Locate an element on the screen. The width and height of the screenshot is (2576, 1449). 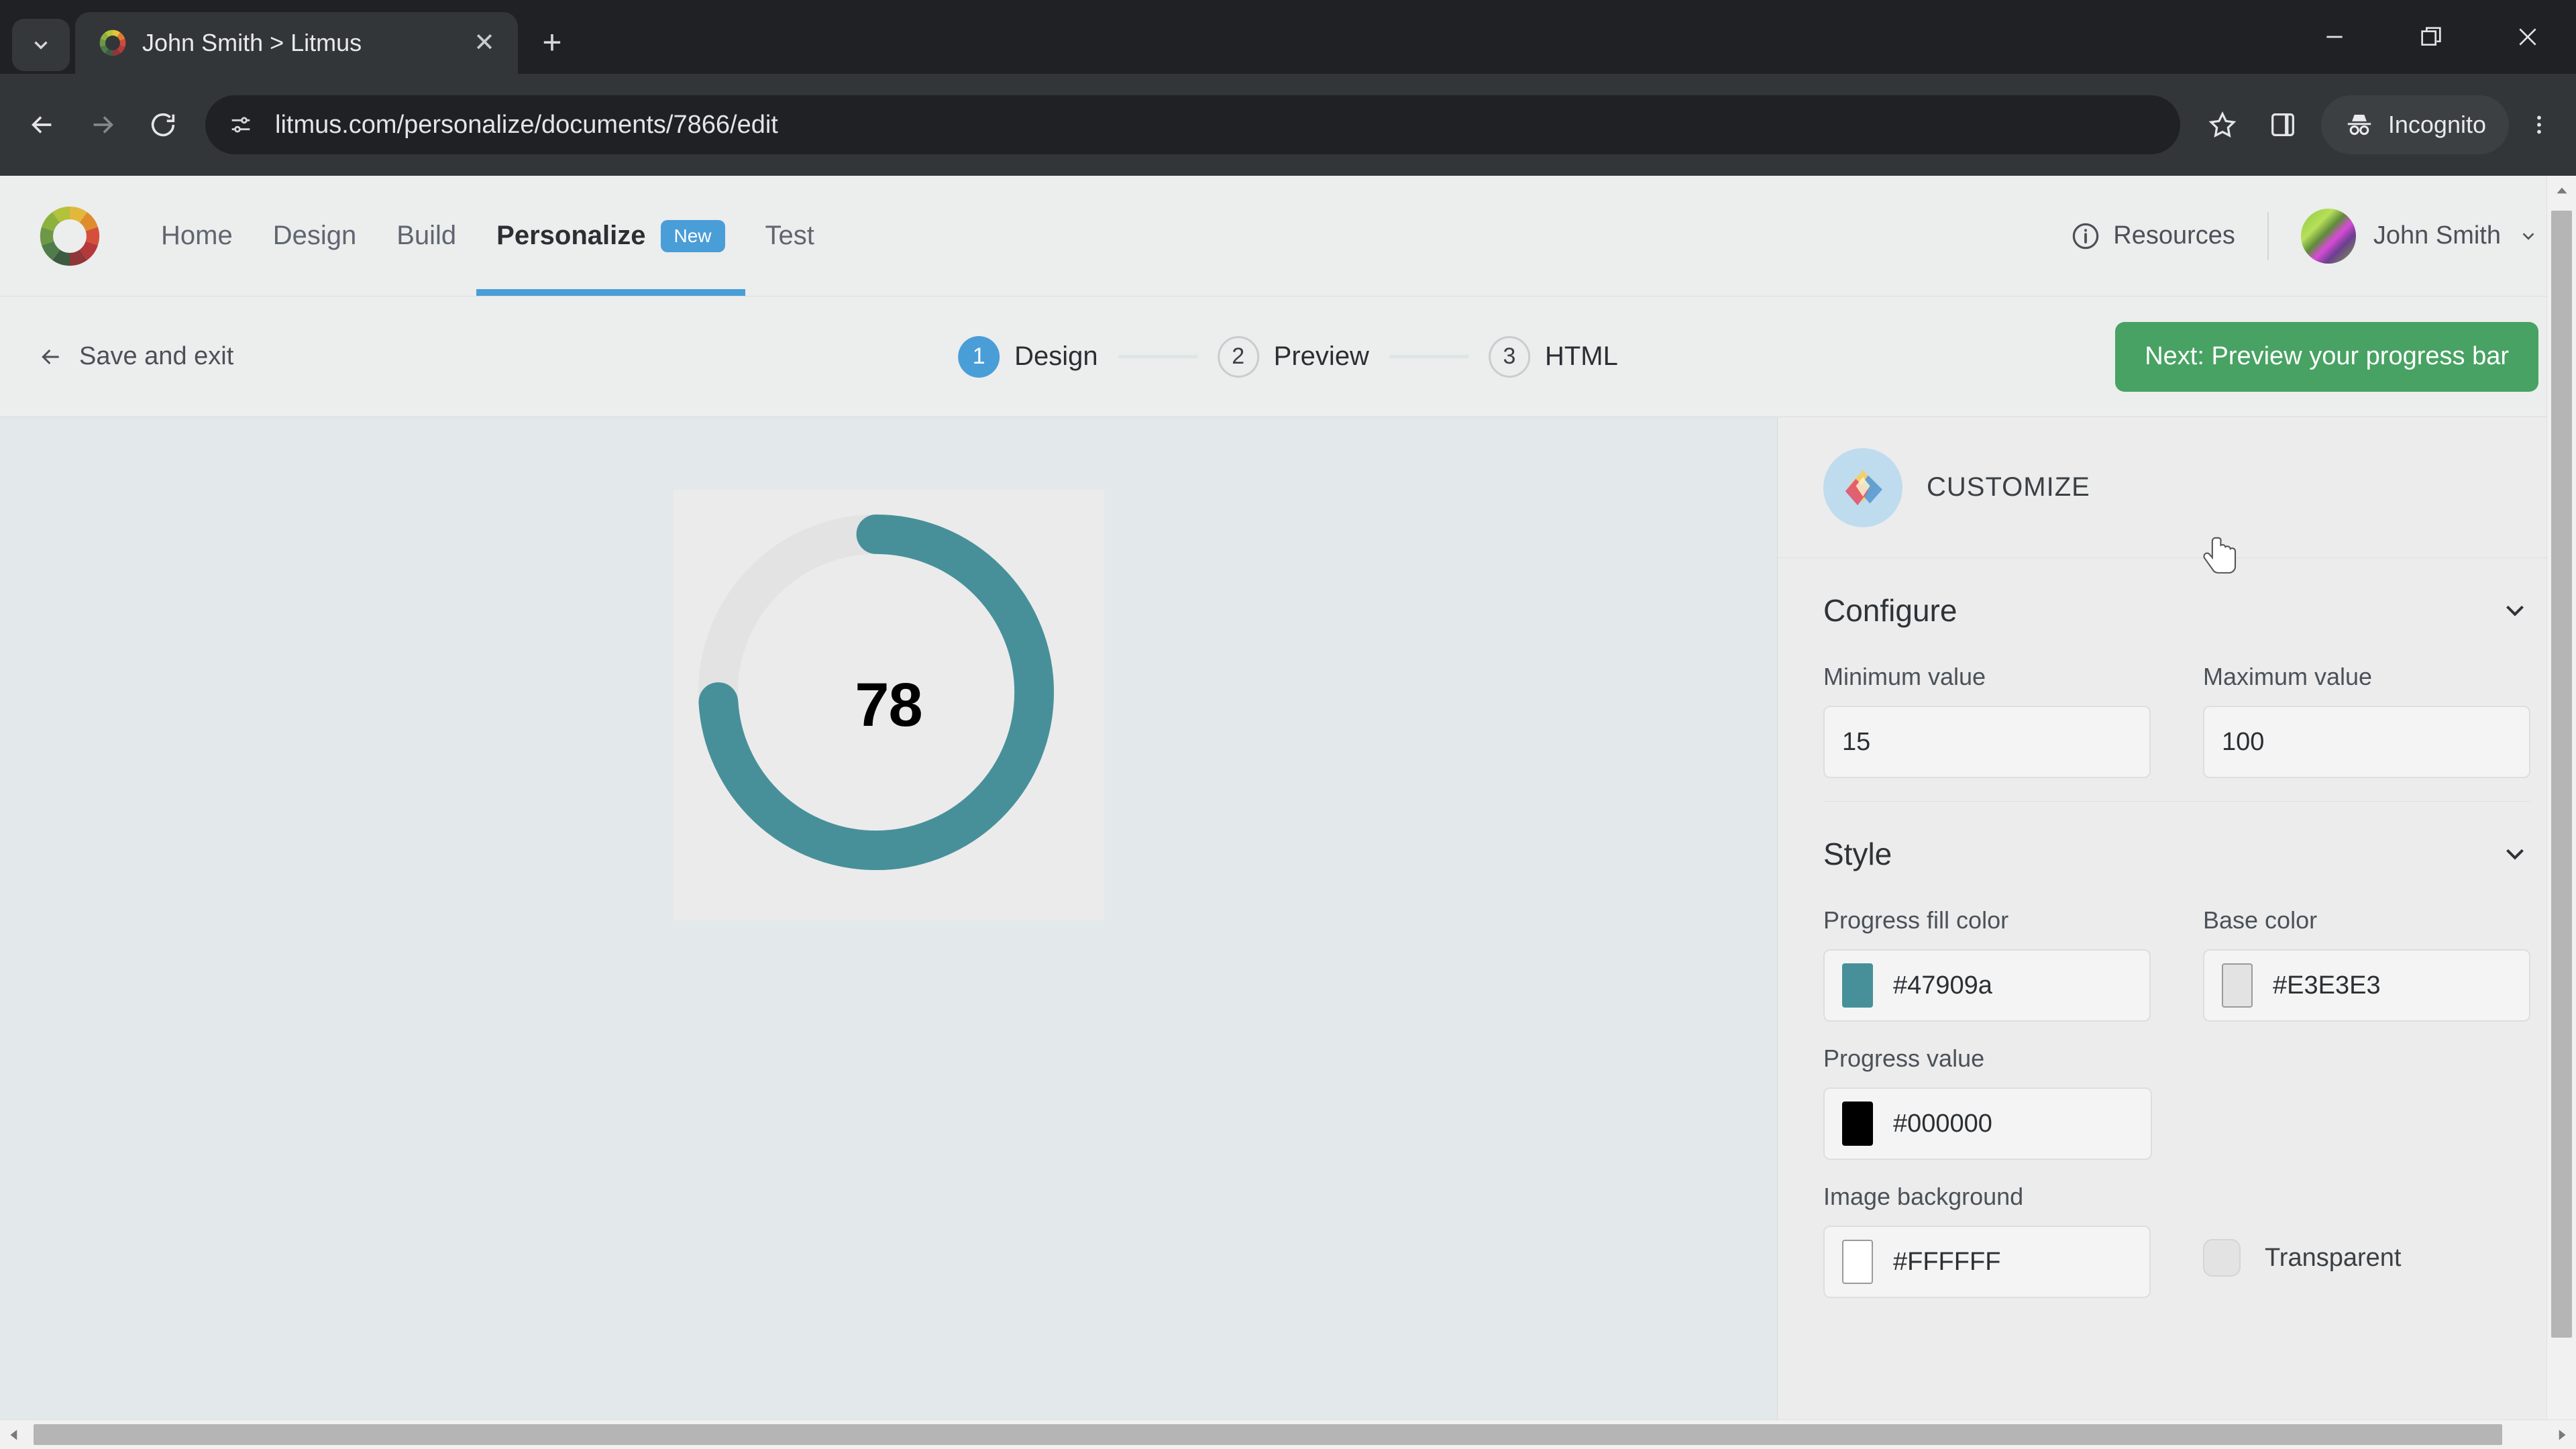
nav-item-label: Design is located at coordinates (314, 235).